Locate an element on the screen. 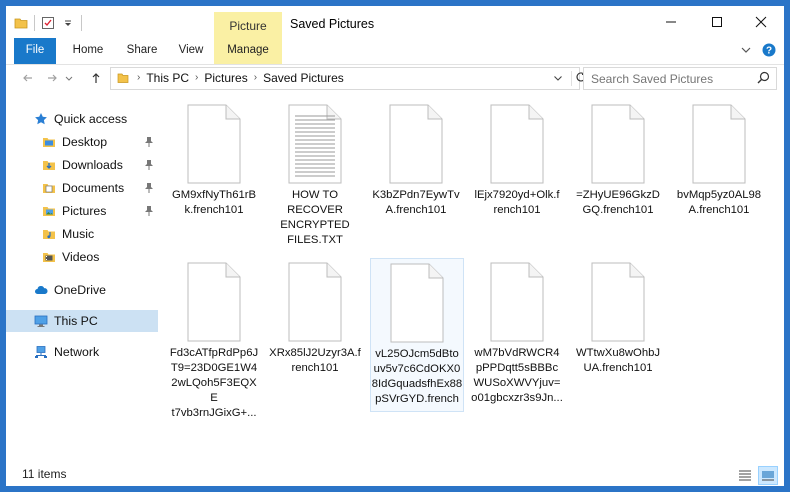  details-view-button is located at coordinates (745, 474).